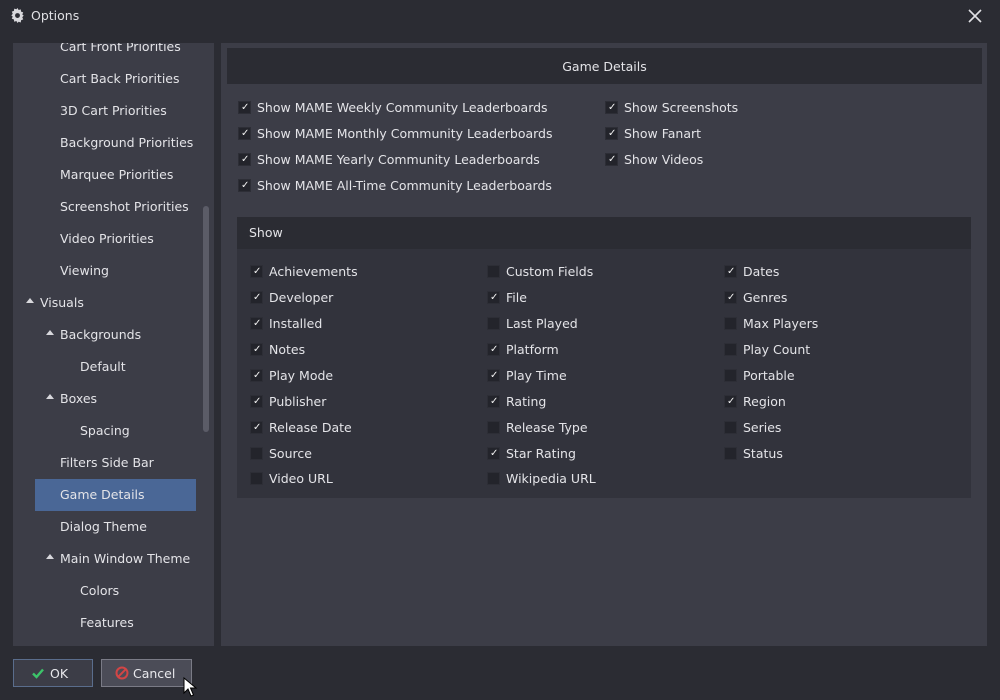 The height and width of the screenshot is (700, 1000). What do you see at coordinates (120, 78) in the screenshot?
I see `sidebar-item-label: Cart Back Priorities` at bounding box center [120, 78].